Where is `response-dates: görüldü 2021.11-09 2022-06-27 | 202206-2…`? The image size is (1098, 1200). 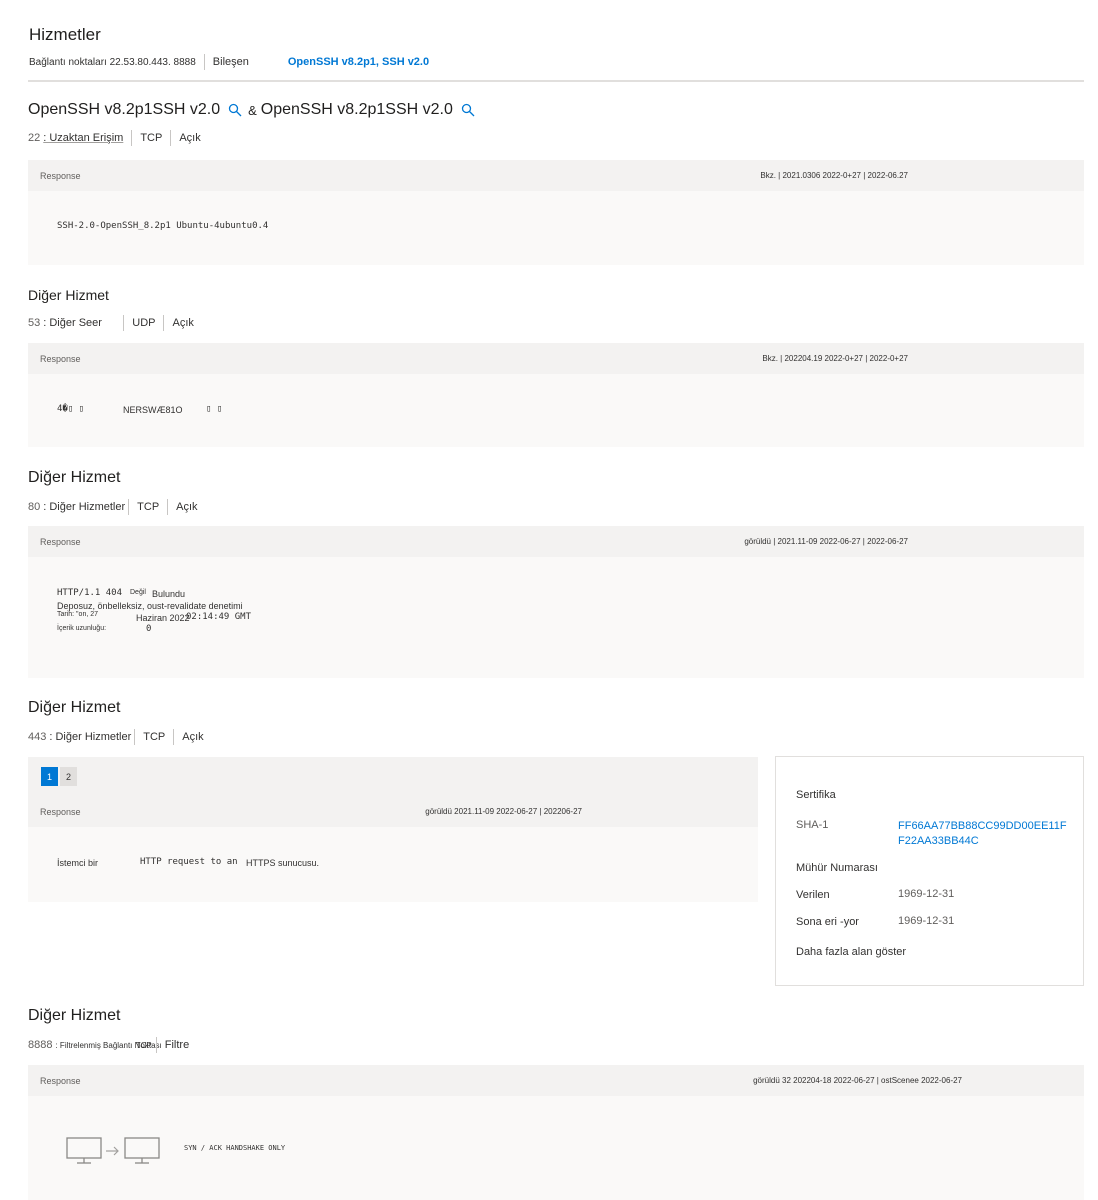
response-dates: görüldü 2021.11-09 2022-06-27 | 202206-2… is located at coordinates (503, 811).